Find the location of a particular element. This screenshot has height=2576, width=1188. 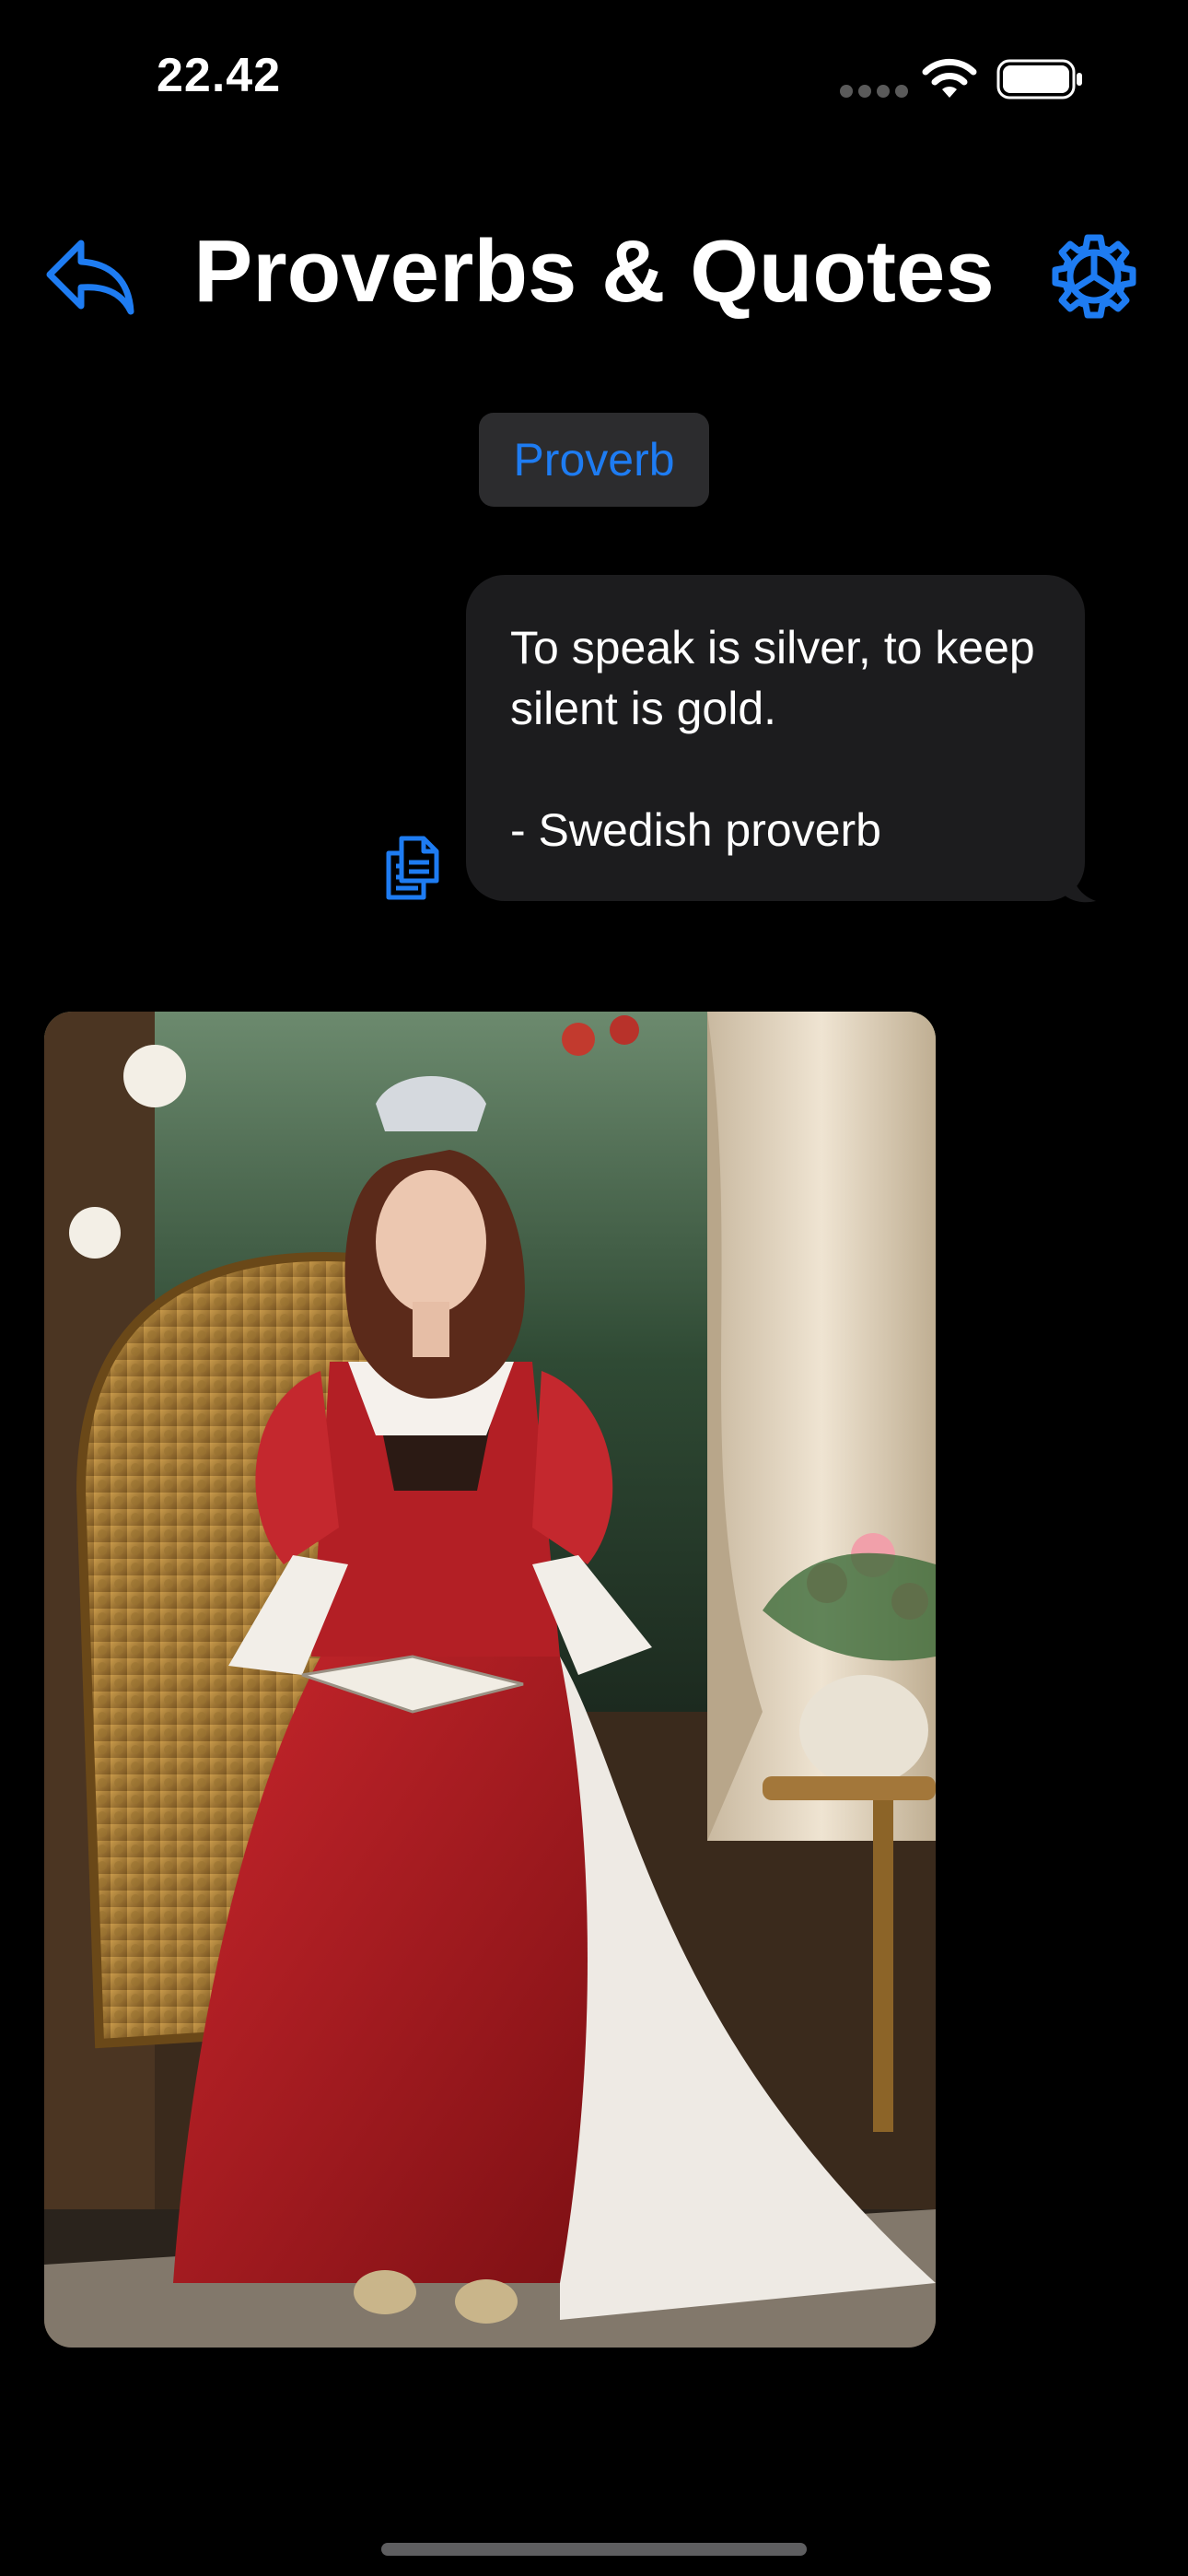

wifi-icon is located at coordinates (949, 78).